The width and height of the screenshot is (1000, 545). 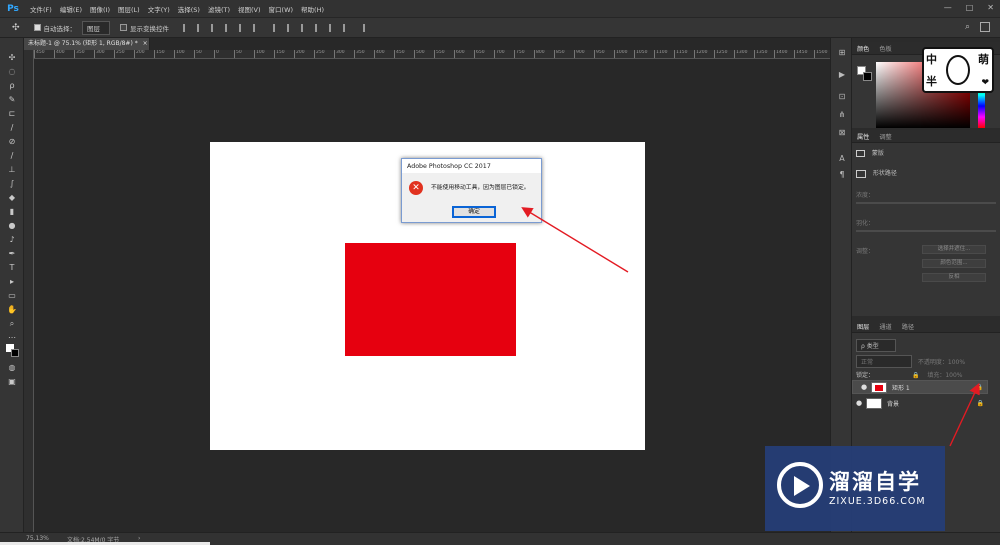 I want to click on tab-swatches: 色板, so click(x=885, y=48).